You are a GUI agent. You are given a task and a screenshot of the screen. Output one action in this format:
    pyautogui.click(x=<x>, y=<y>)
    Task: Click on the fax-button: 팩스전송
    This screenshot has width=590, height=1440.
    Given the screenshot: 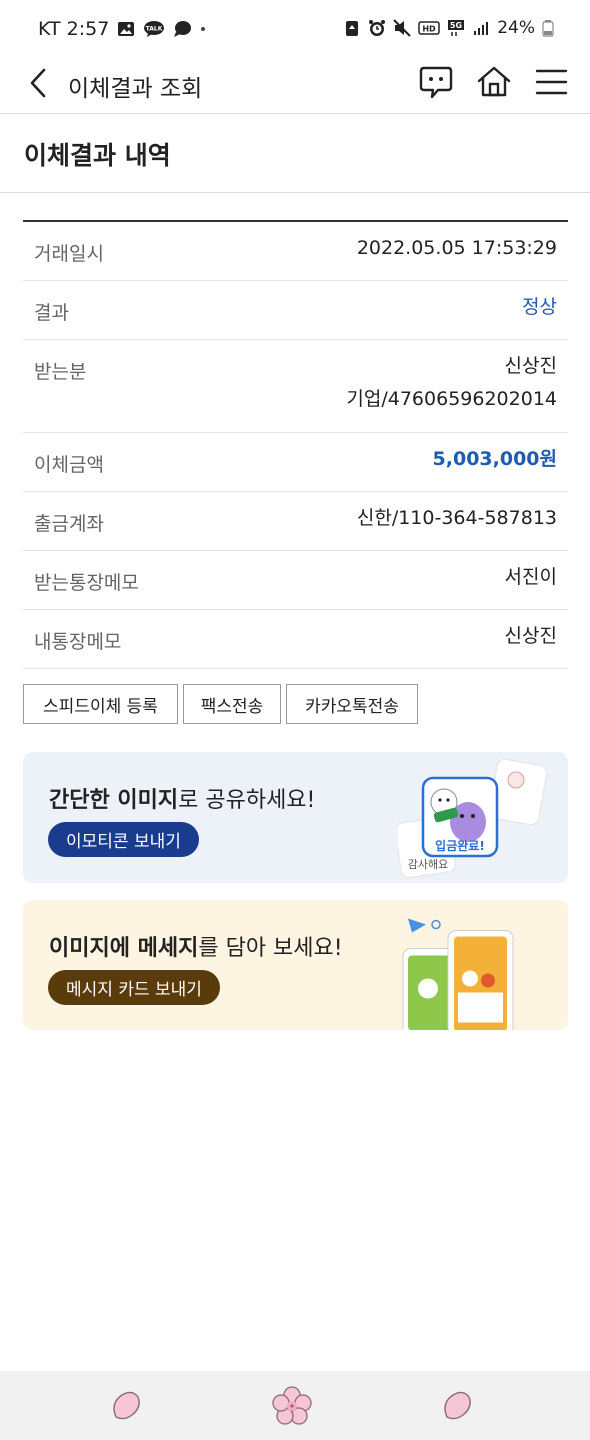 What is the action you would take?
    pyautogui.click(x=232, y=704)
    